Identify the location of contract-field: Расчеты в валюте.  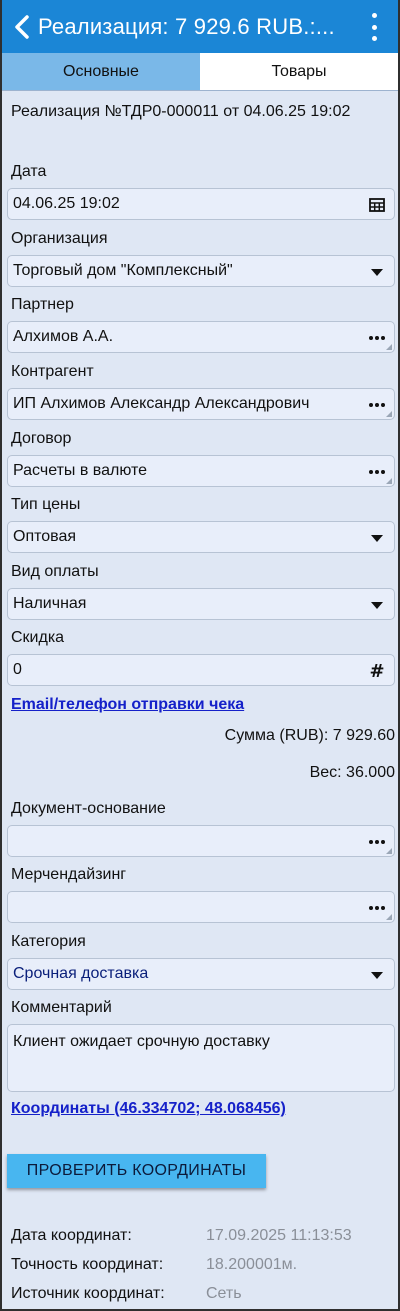
(201, 471).